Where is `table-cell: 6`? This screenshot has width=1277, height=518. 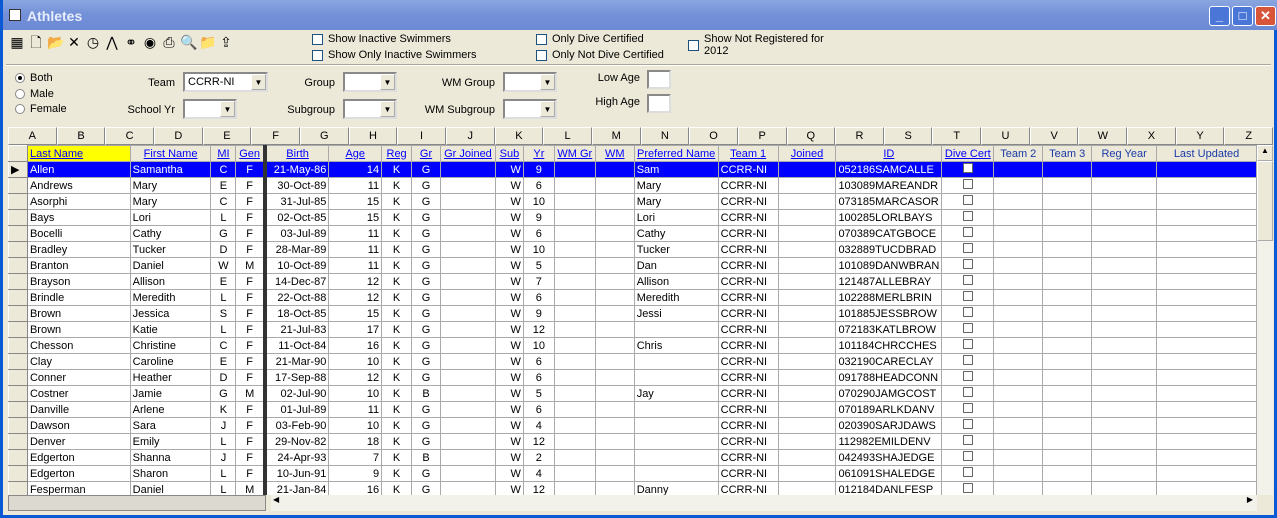
table-cell: 6 is located at coordinates (538, 297).